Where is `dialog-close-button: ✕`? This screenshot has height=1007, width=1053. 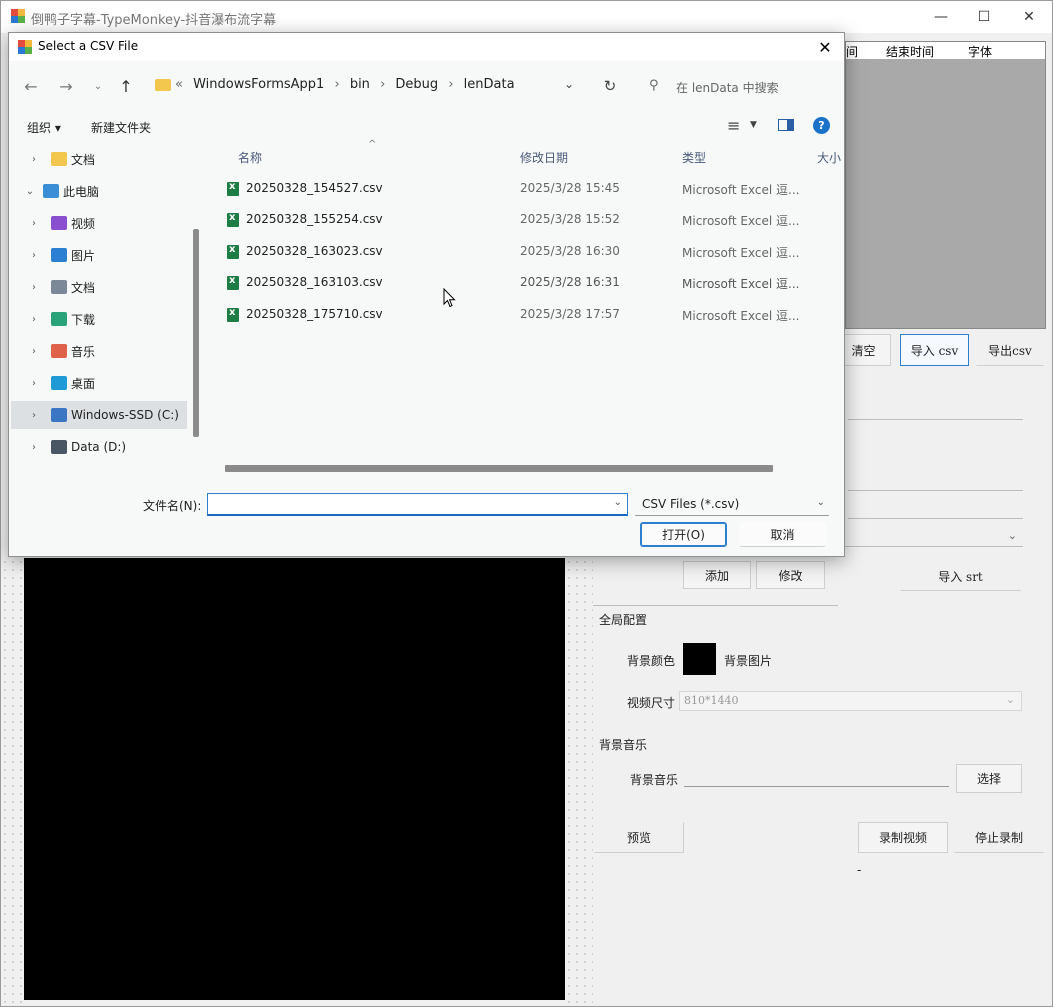
dialog-close-button: ✕ is located at coordinates (825, 47).